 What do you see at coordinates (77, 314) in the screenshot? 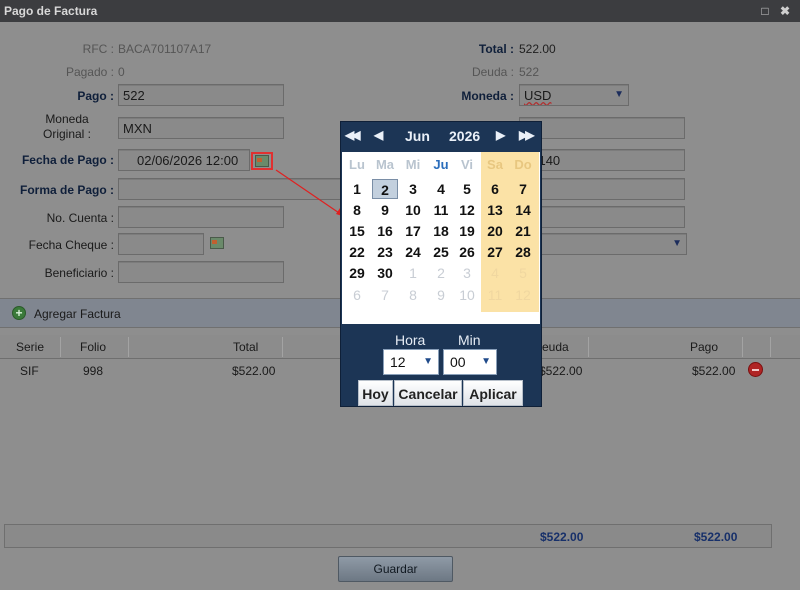
I see `add-invoice-button: Agregar Factura` at bounding box center [77, 314].